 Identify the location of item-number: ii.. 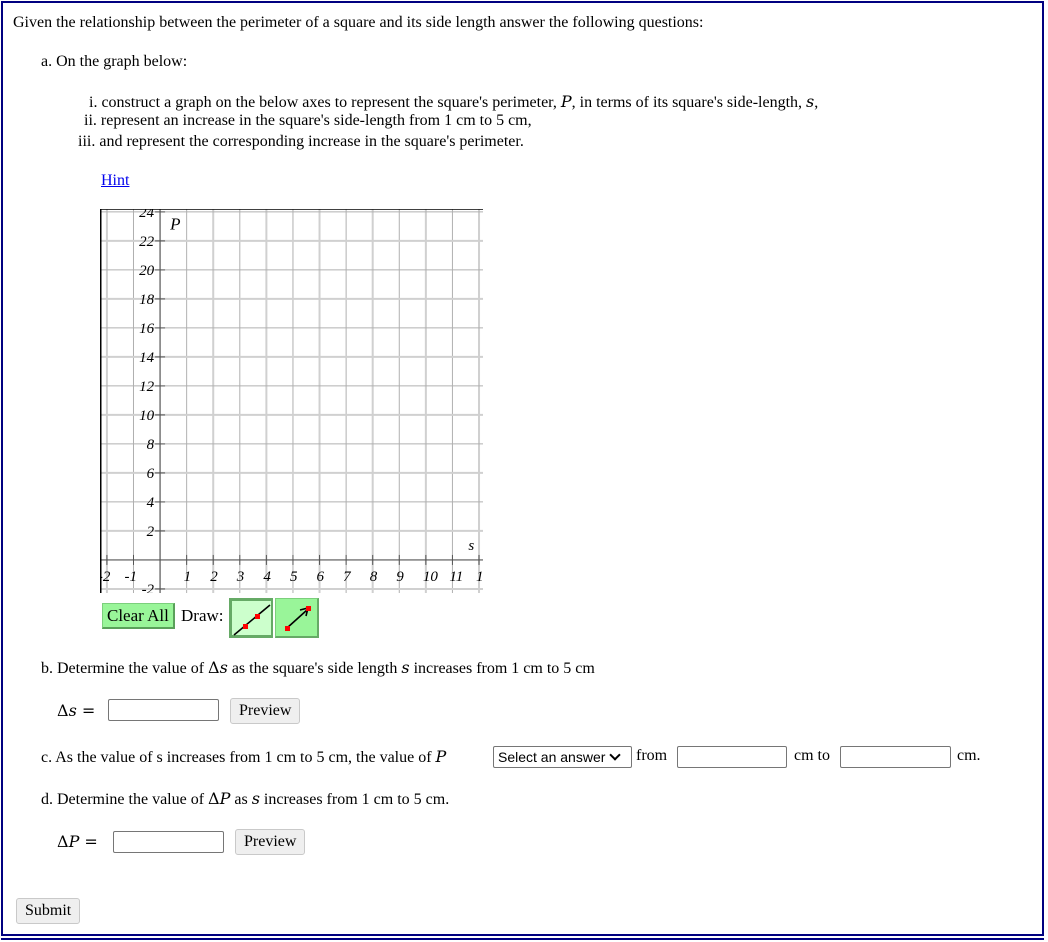
(90, 120).